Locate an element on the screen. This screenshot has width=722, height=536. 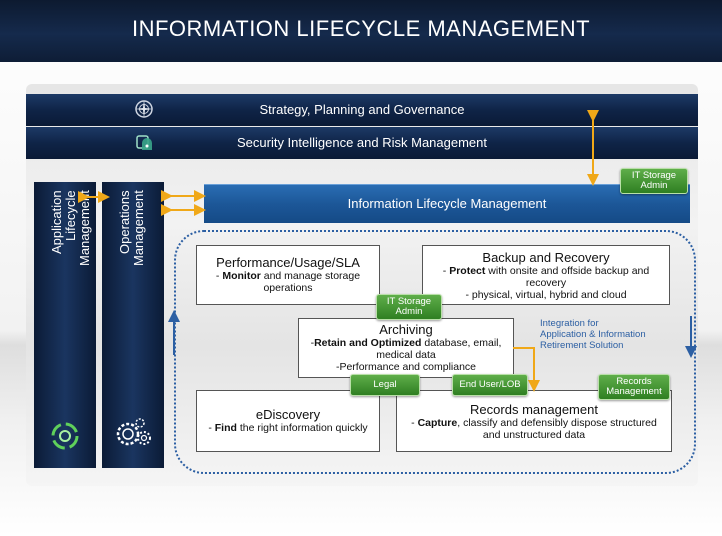
tag-legal: Legal is located at coordinates (385, 385).